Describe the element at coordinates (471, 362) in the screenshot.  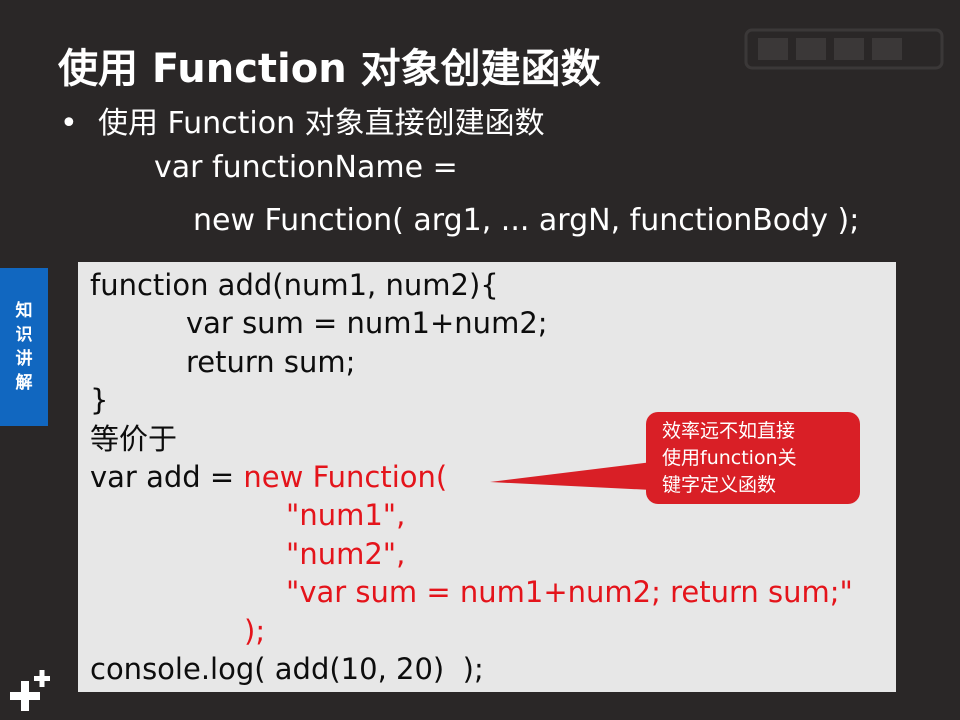
I see `code-line: return sum;` at that location.